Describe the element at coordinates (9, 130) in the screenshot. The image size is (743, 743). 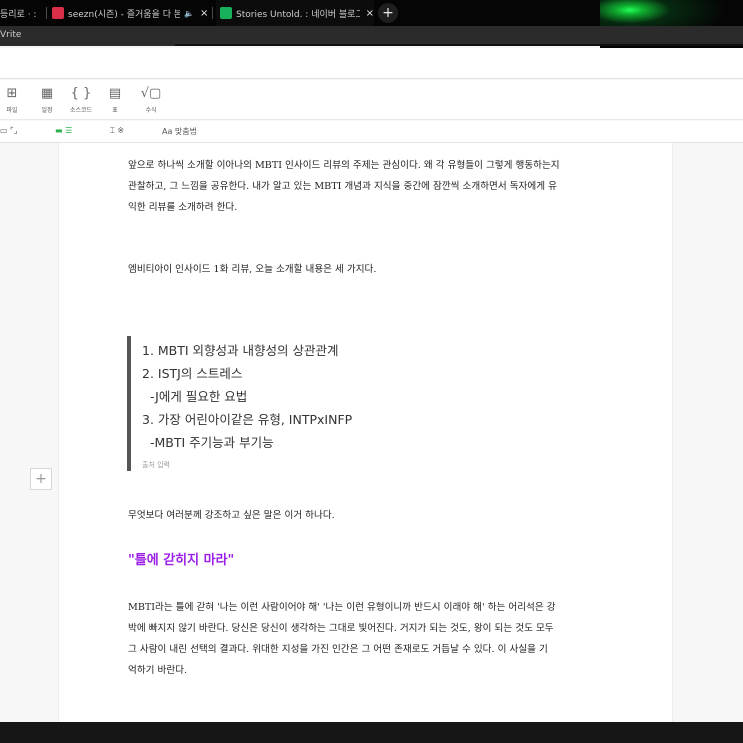
I see `quote-style-button: ▭ ⌜⌟` at that location.